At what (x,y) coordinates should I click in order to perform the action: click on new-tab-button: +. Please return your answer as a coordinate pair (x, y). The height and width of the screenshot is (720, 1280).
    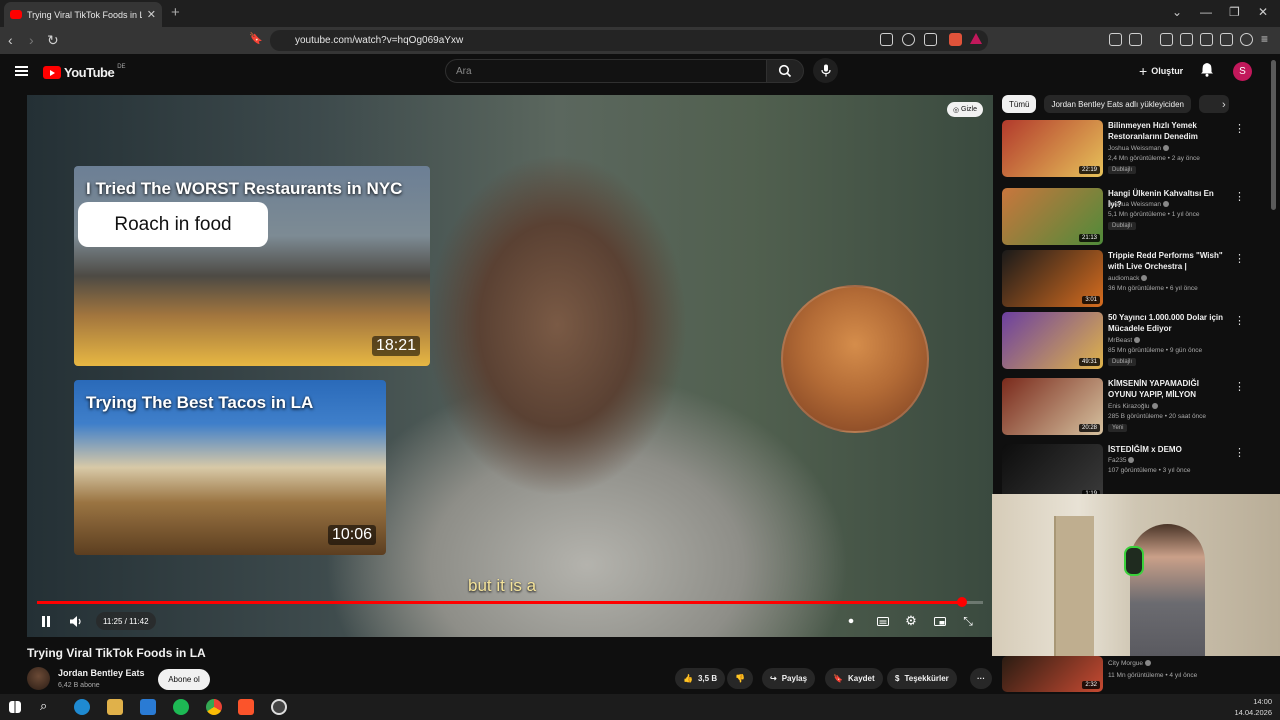
    Looking at the image, I should click on (175, 12).